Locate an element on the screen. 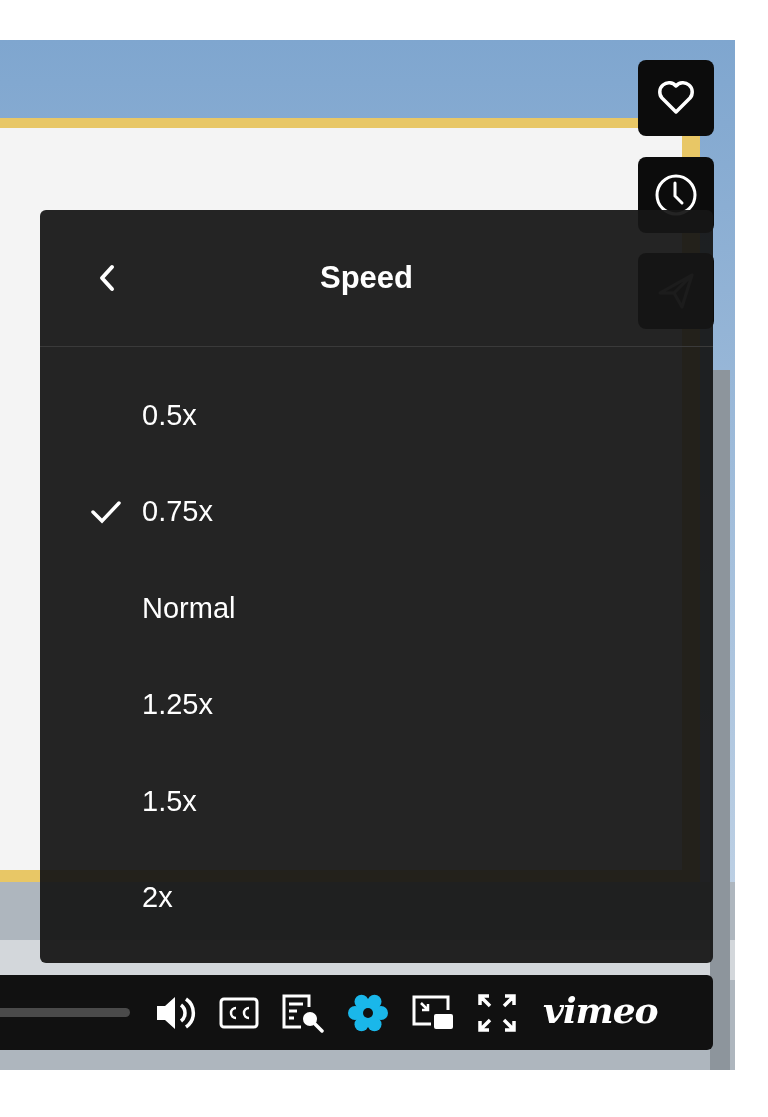  speed-option: 0.75x is located at coordinates (376, 511).